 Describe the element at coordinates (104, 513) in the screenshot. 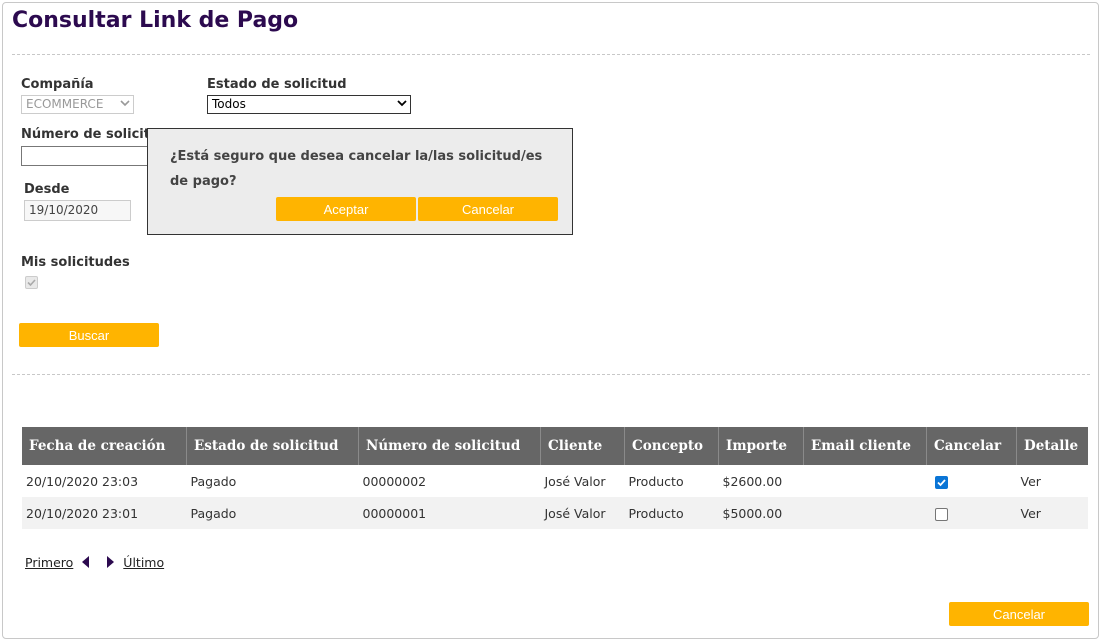

I see `cell-fecha: 20/10/2020 23:01` at that location.